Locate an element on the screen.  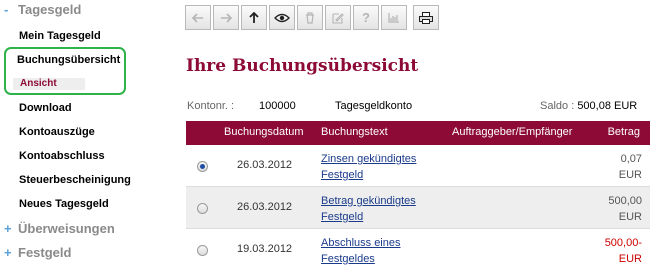
amount-value: 0,07 is located at coordinates (631, 159).